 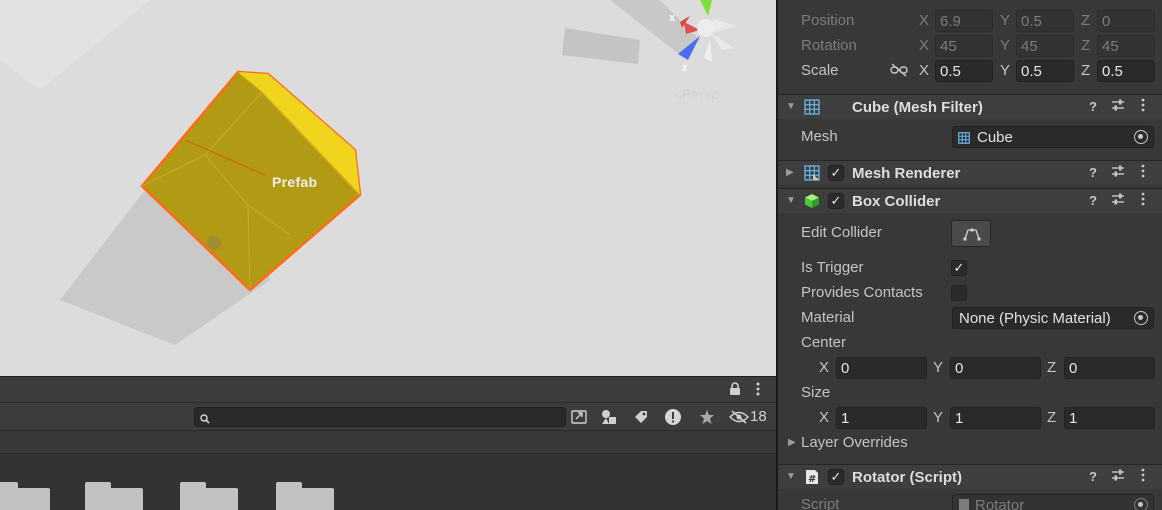 What do you see at coordinates (696, 94) in the screenshot?
I see `perspective-label: <Persp` at bounding box center [696, 94].